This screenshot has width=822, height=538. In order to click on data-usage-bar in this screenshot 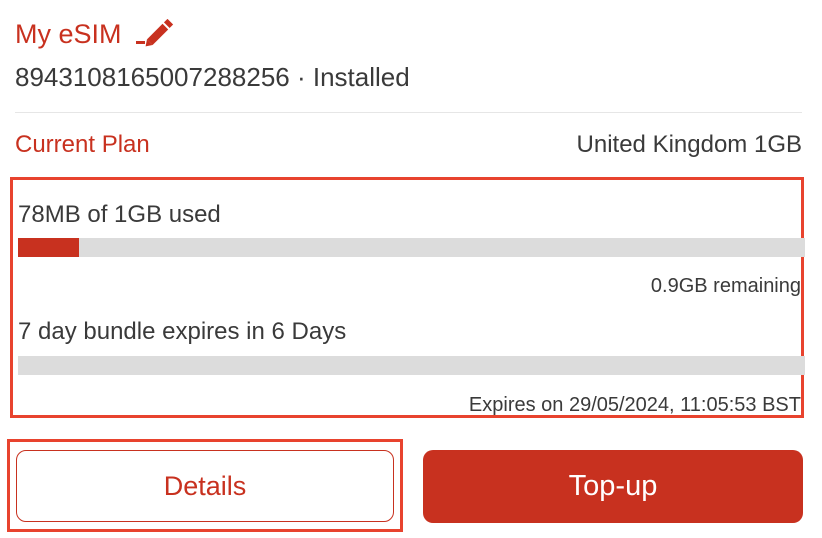, I will do `click(411, 247)`.